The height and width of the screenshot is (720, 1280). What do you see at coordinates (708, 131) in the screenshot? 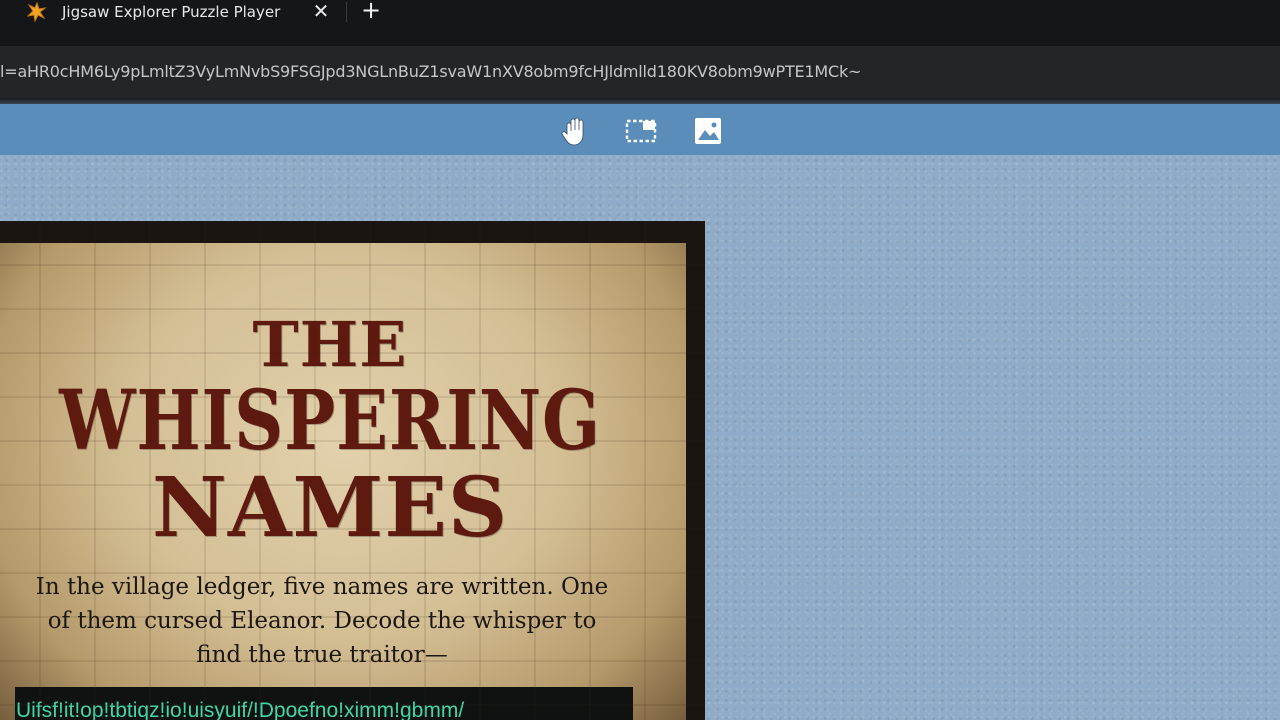
I see `image-preview-icon` at bounding box center [708, 131].